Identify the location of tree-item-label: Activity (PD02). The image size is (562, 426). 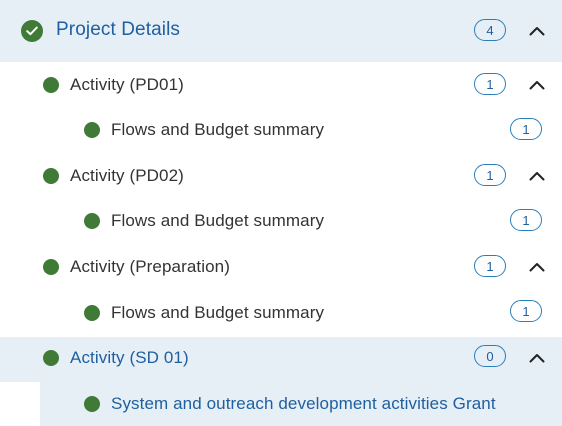
(127, 175).